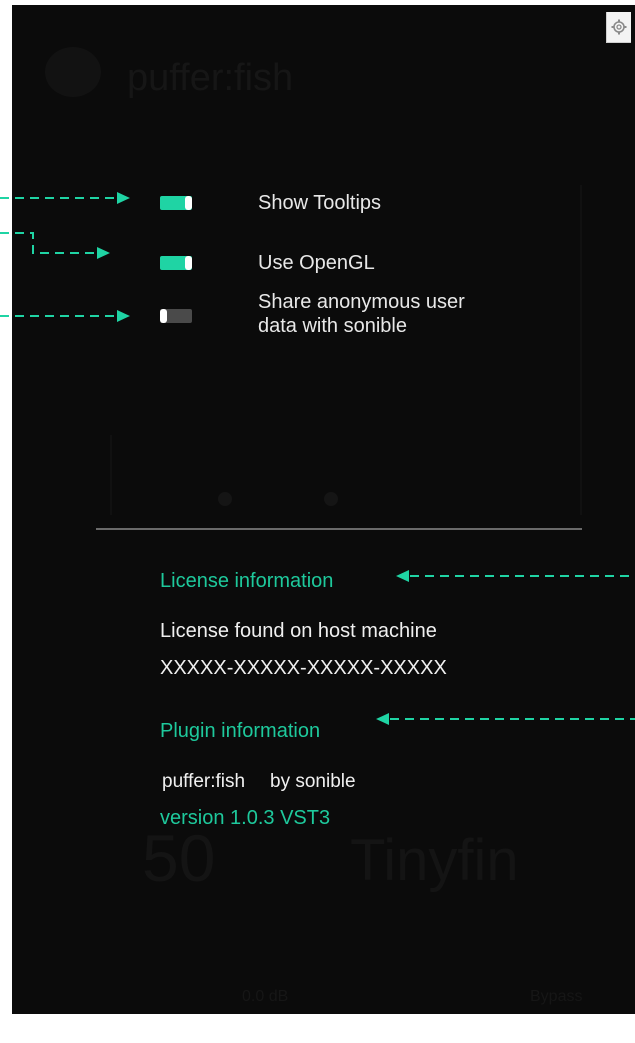 This screenshot has width=635, height=1043. Describe the element at coordinates (210, 78) in the screenshot. I see `brand-name: puffer:fish` at that location.